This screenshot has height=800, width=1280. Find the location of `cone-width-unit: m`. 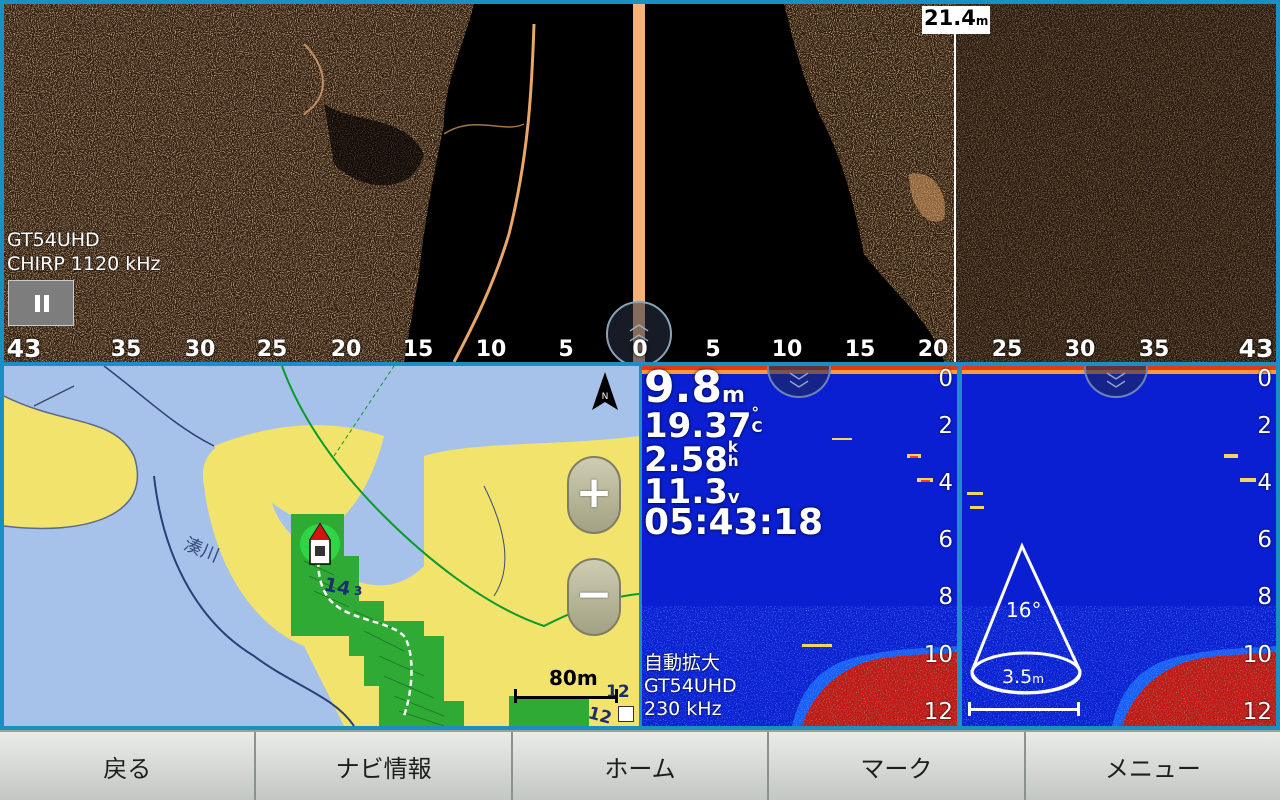

cone-width-unit: m is located at coordinates (1038, 679).